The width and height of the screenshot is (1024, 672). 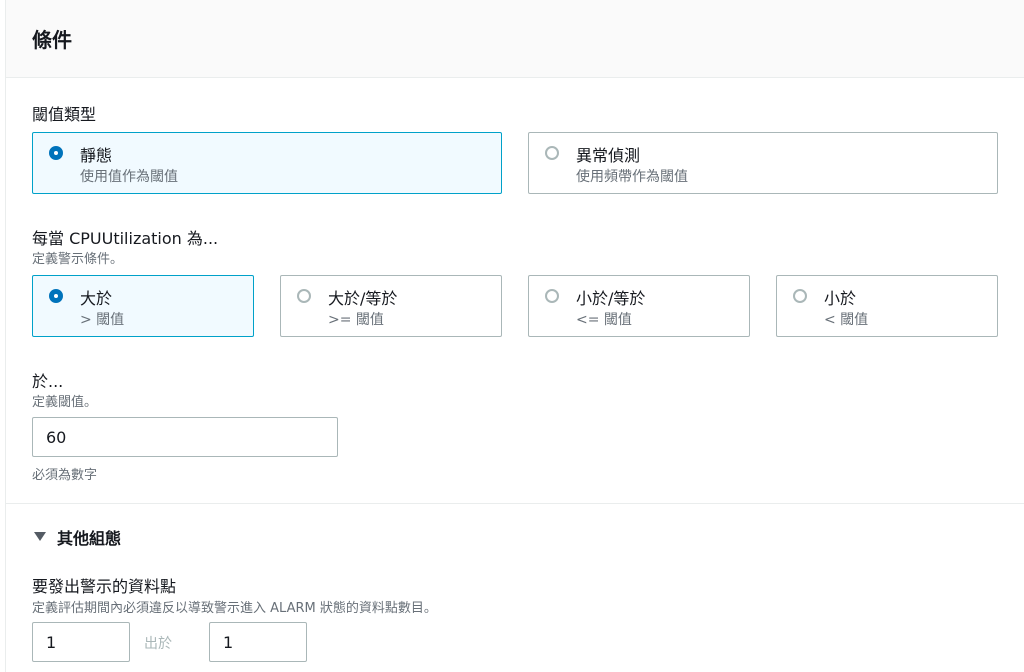 I want to click on panel-header: 條件, so click(x=515, y=39).